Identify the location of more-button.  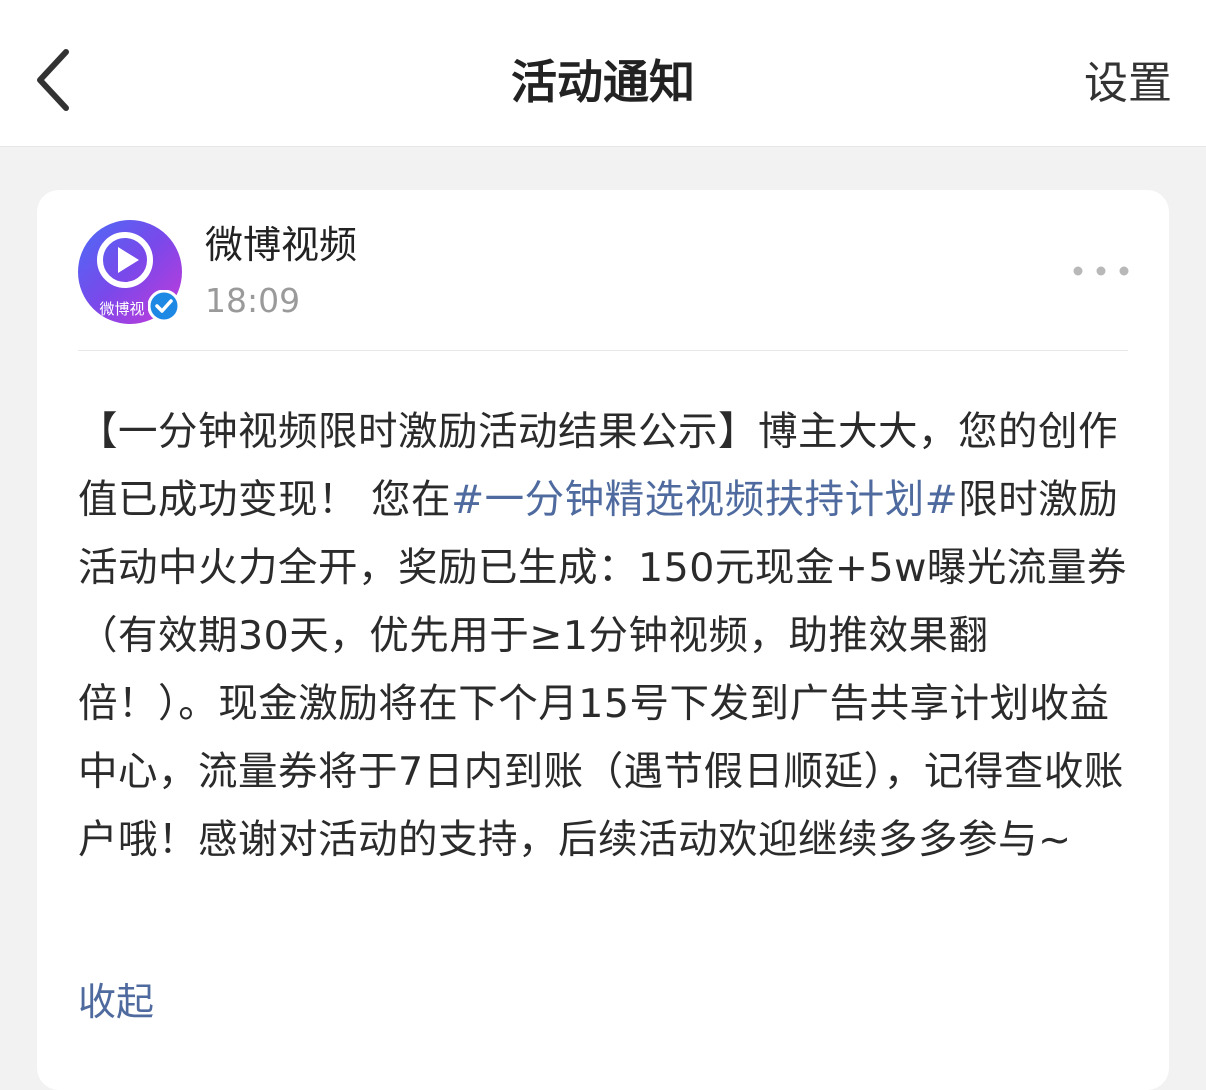
(1101, 271).